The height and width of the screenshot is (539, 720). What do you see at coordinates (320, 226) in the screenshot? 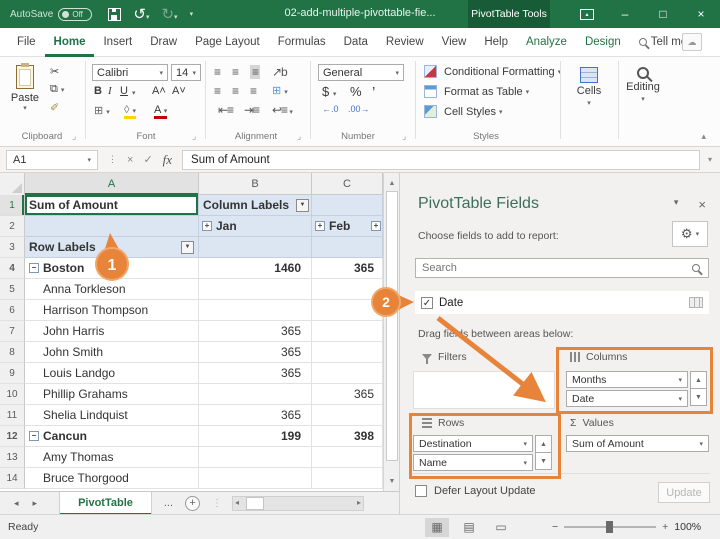
I see `feb-expand-icon: +` at bounding box center [320, 226].